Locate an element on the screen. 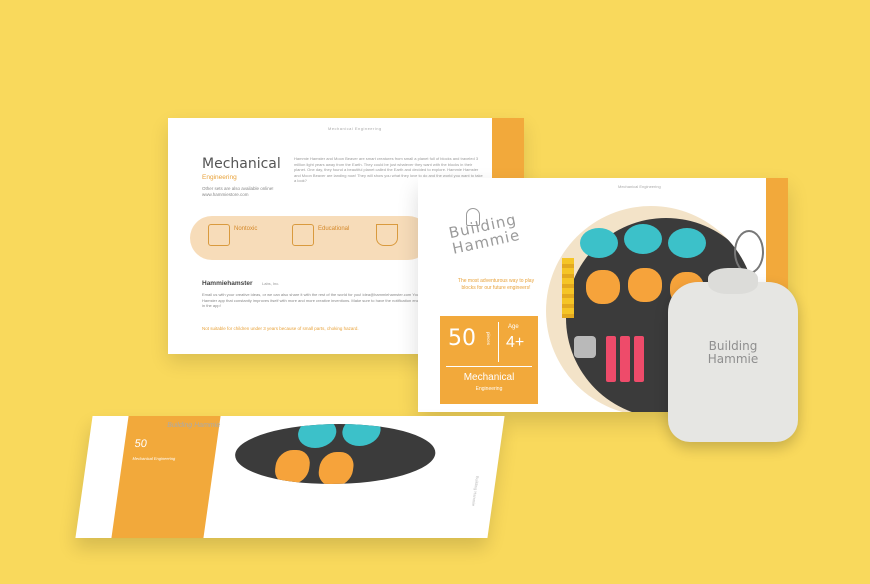 The width and height of the screenshot is (870, 584). flask-icon is located at coordinates (219, 235).